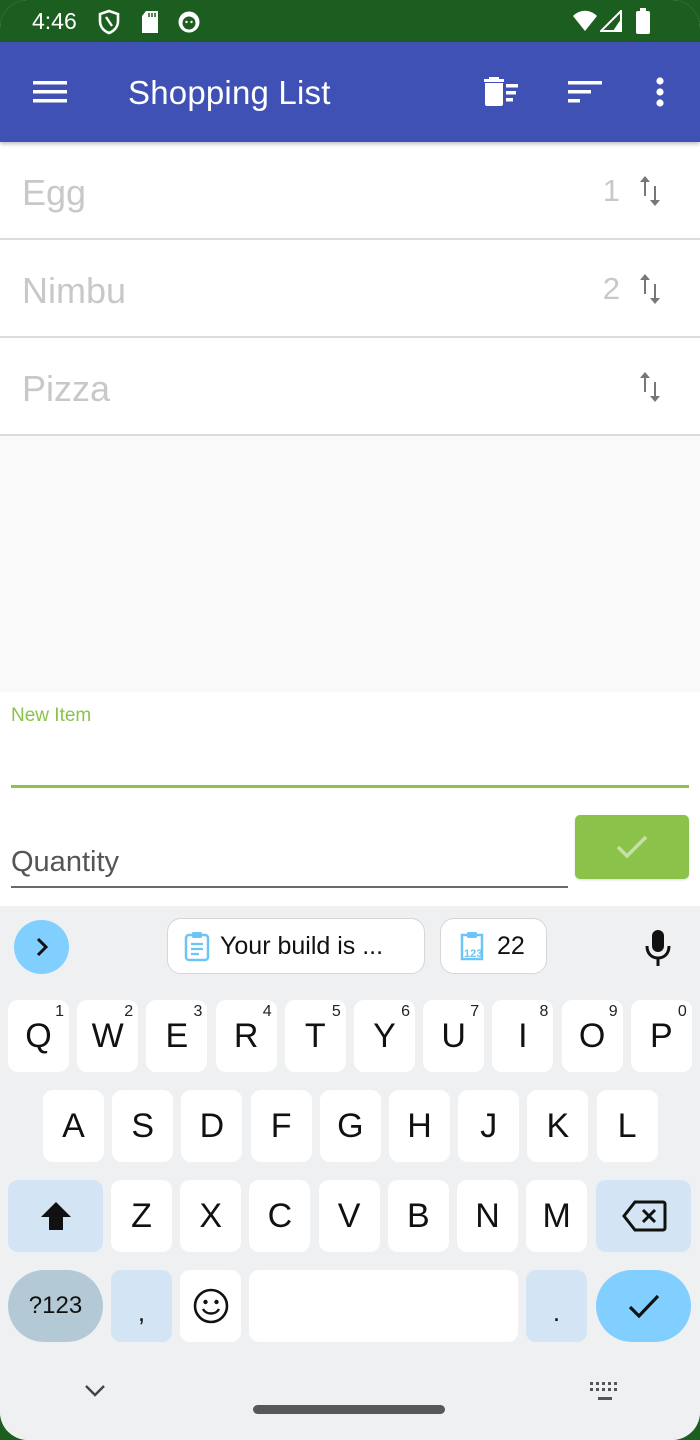 The height and width of the screenshot is (1440, 700). What do you see at coordinates (267, 1011) in the screenshot?
I see `key-number-hint: 4` at bounding box center [267, 1011].